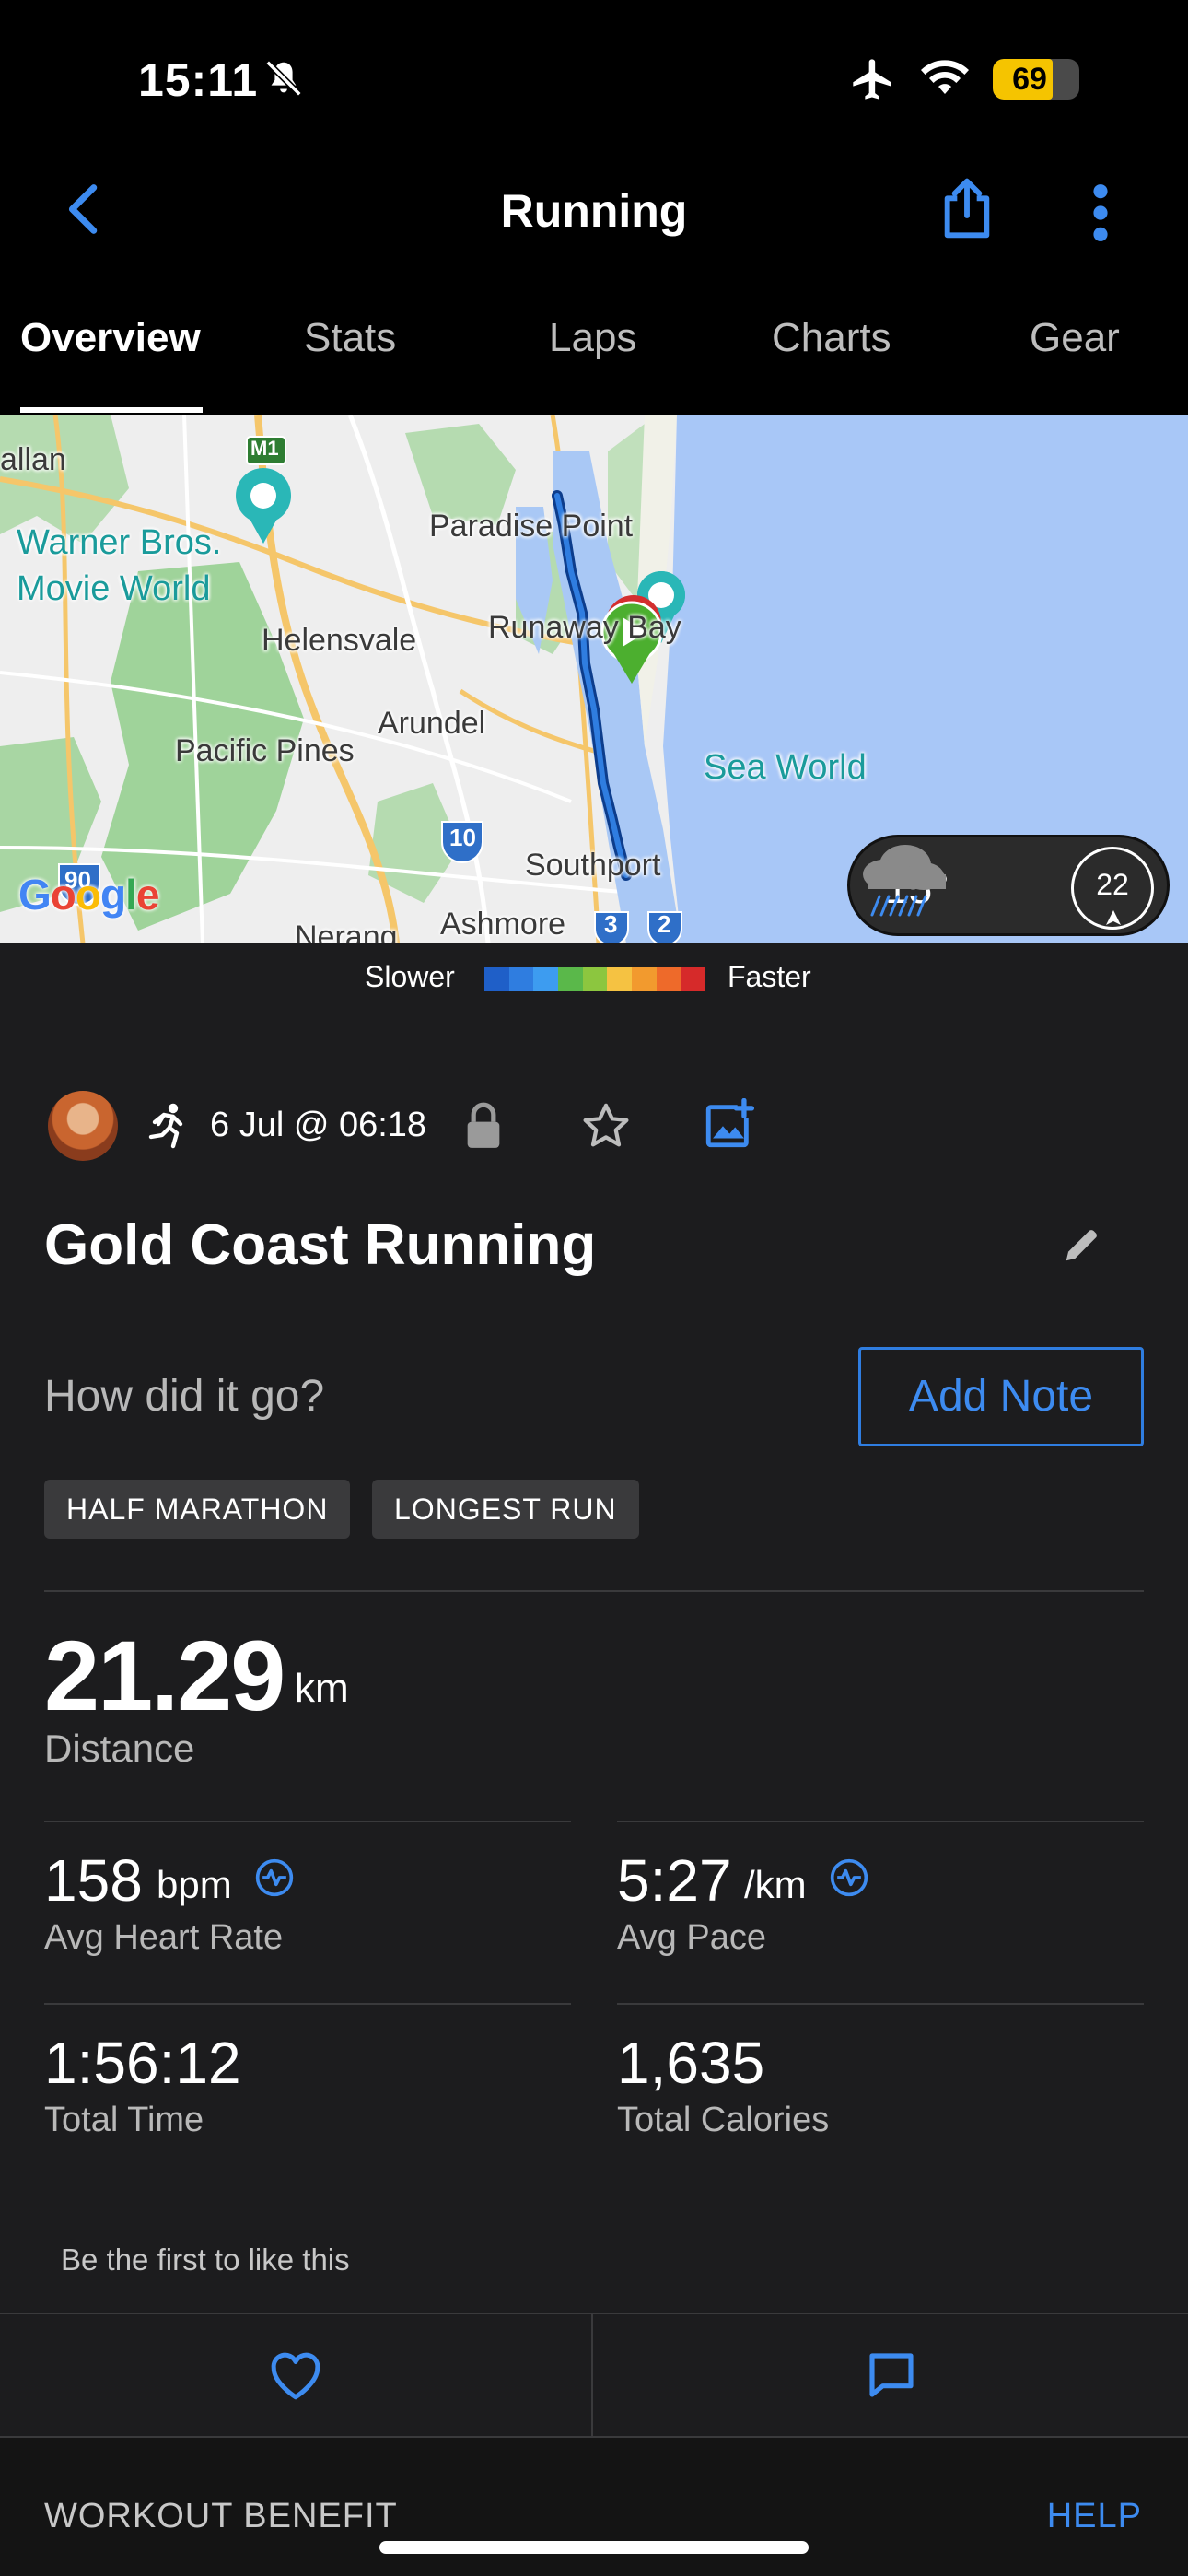 This screenshot has height=2576, width=1188. I want to click on wind-speed: 22, so click(1112, 884).